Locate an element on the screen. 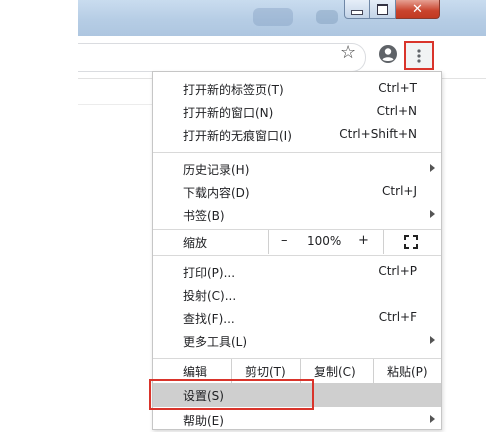  maximize-icon is located at coordinates (382, 9).